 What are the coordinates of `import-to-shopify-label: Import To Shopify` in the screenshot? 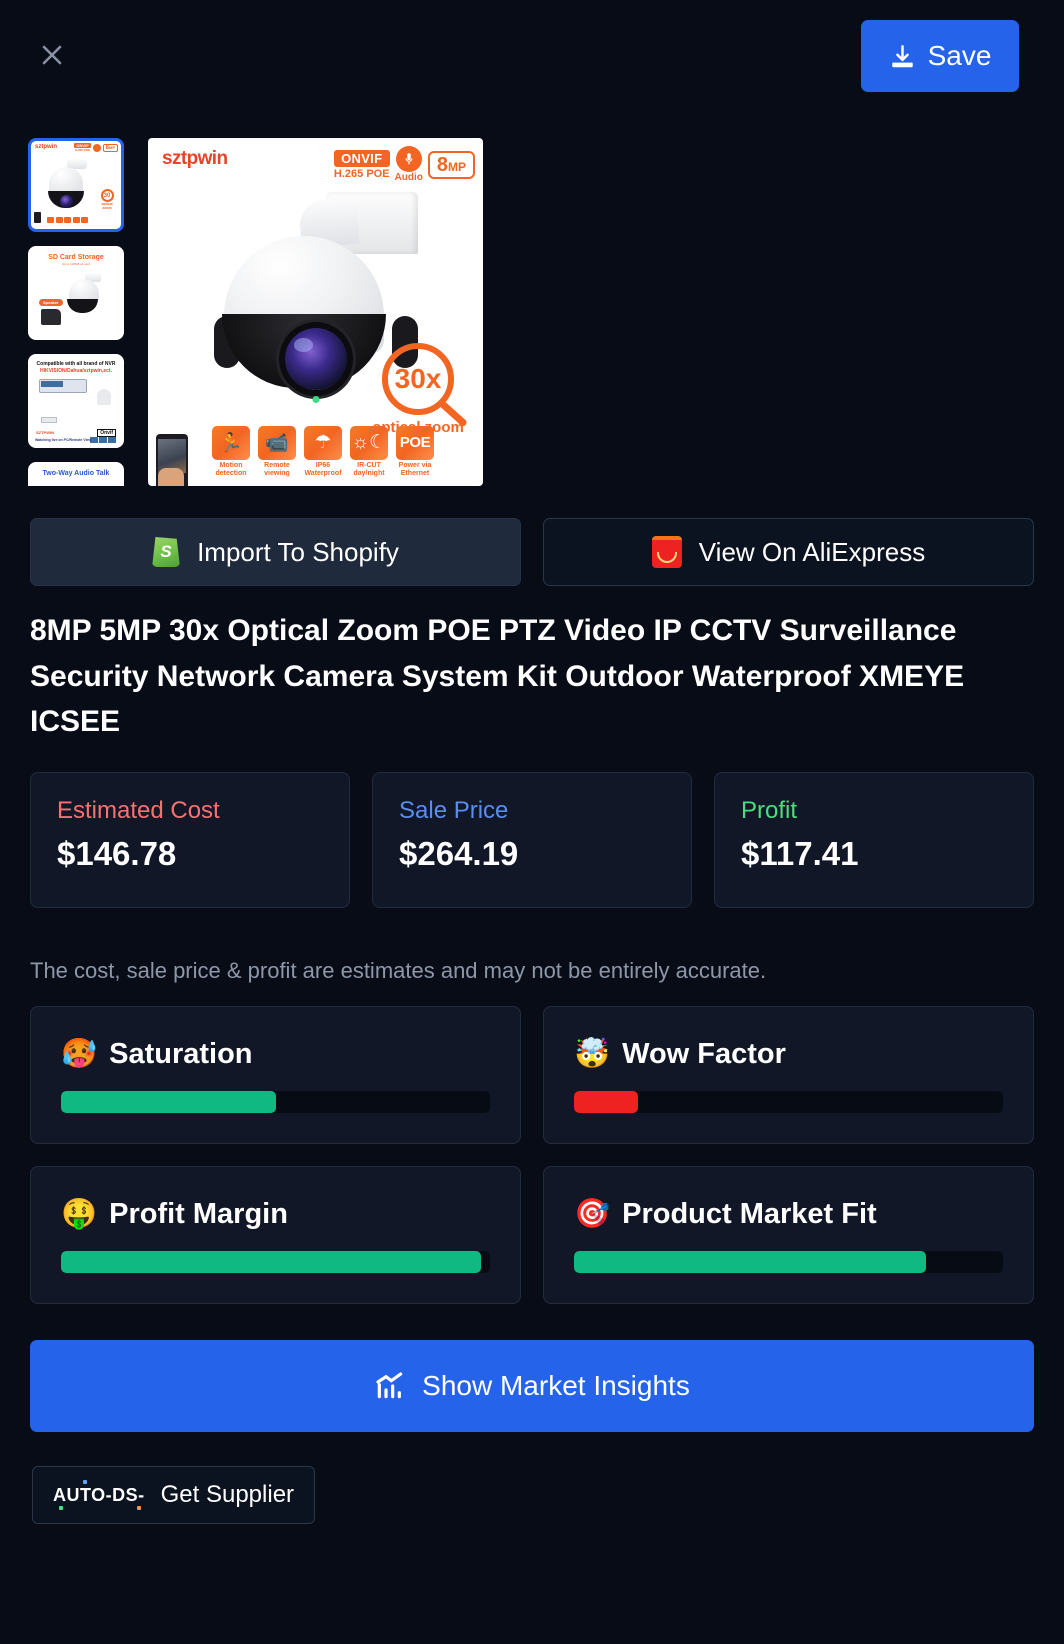 It's located at (298, 551).